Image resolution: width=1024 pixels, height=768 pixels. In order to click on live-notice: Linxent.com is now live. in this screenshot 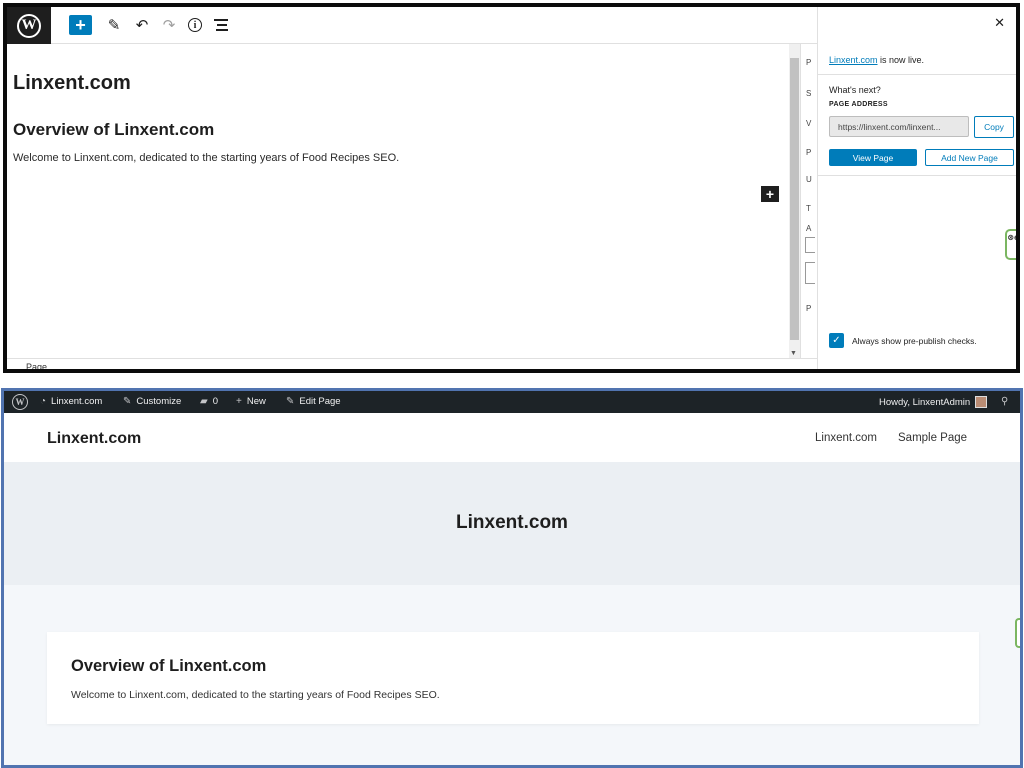, I will do `click(876, 60)`.